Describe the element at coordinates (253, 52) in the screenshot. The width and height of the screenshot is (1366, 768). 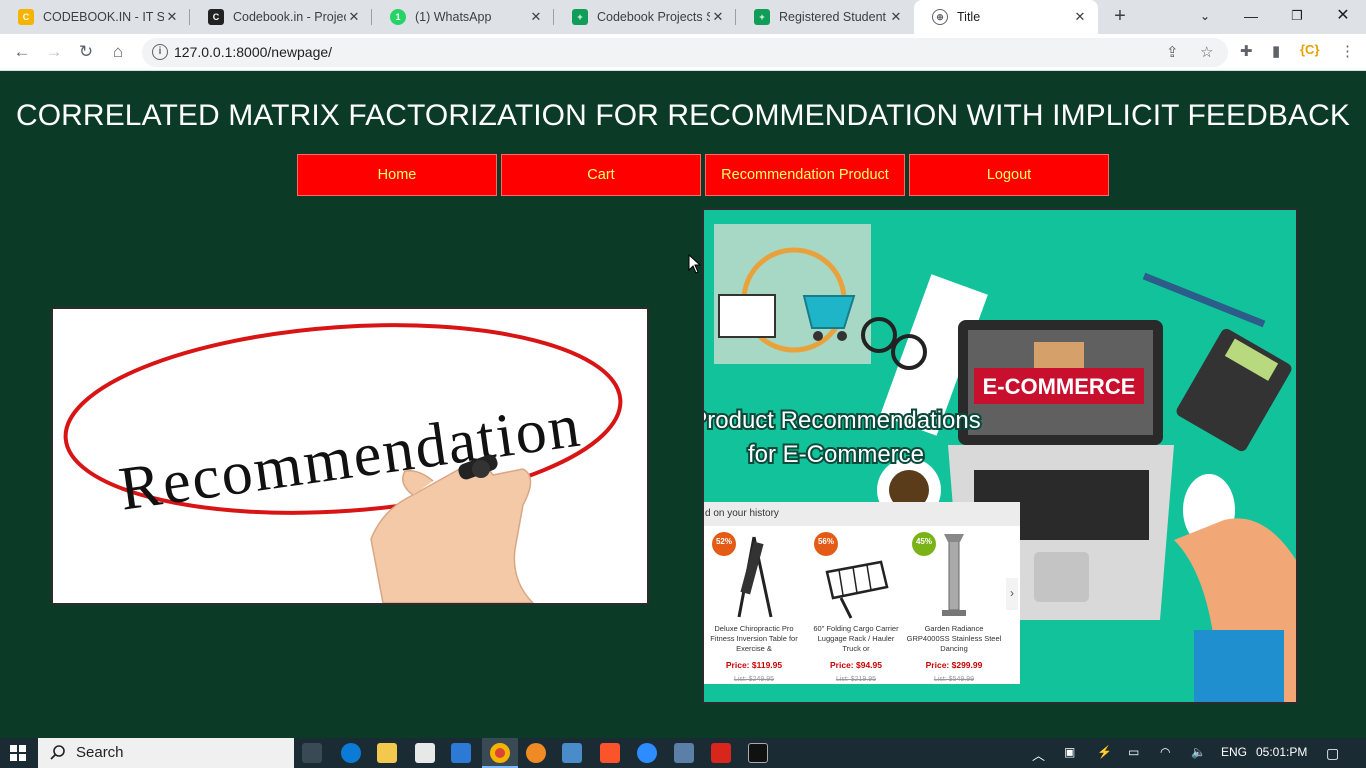
I see `url-text: 127.0.0.1:8000/newpage/` at that location.